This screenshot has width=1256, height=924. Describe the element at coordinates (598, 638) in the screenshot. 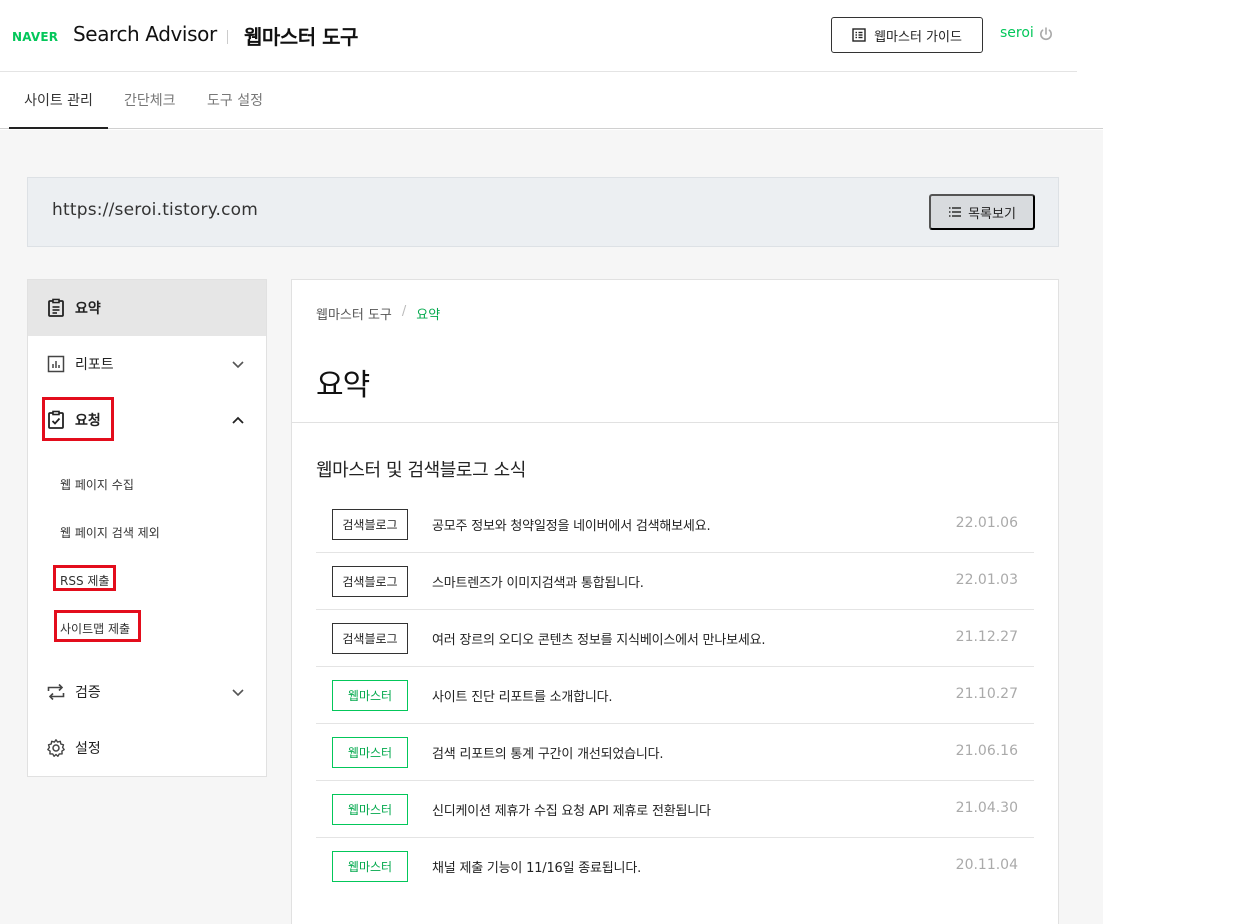

I see `news-headline: 여러 장르의 오디오 콘텐츠 정보를 지식베이스에서 만나보세요.` at that location.